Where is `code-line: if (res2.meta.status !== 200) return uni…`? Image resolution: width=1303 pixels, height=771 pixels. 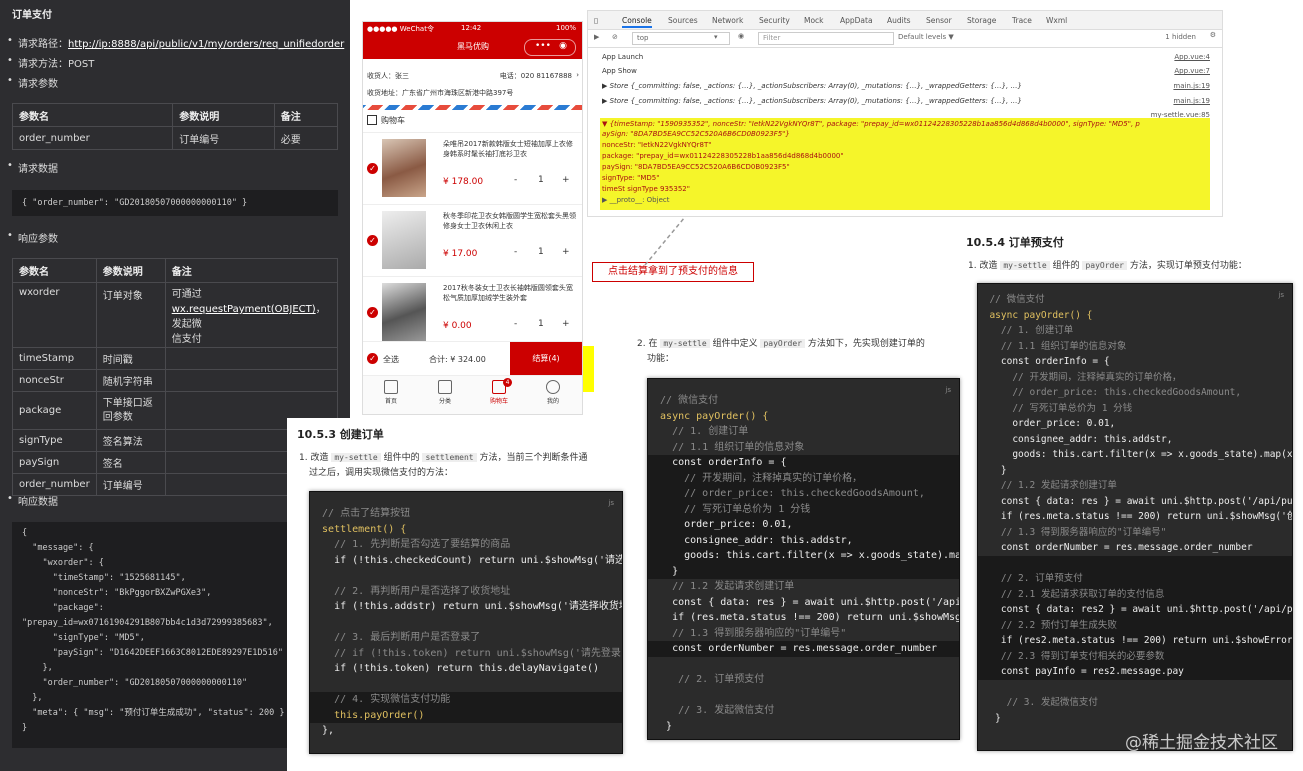 code-line: if (res2.meta.status !== 200) return uni… is located at coordinates (1135, 641).